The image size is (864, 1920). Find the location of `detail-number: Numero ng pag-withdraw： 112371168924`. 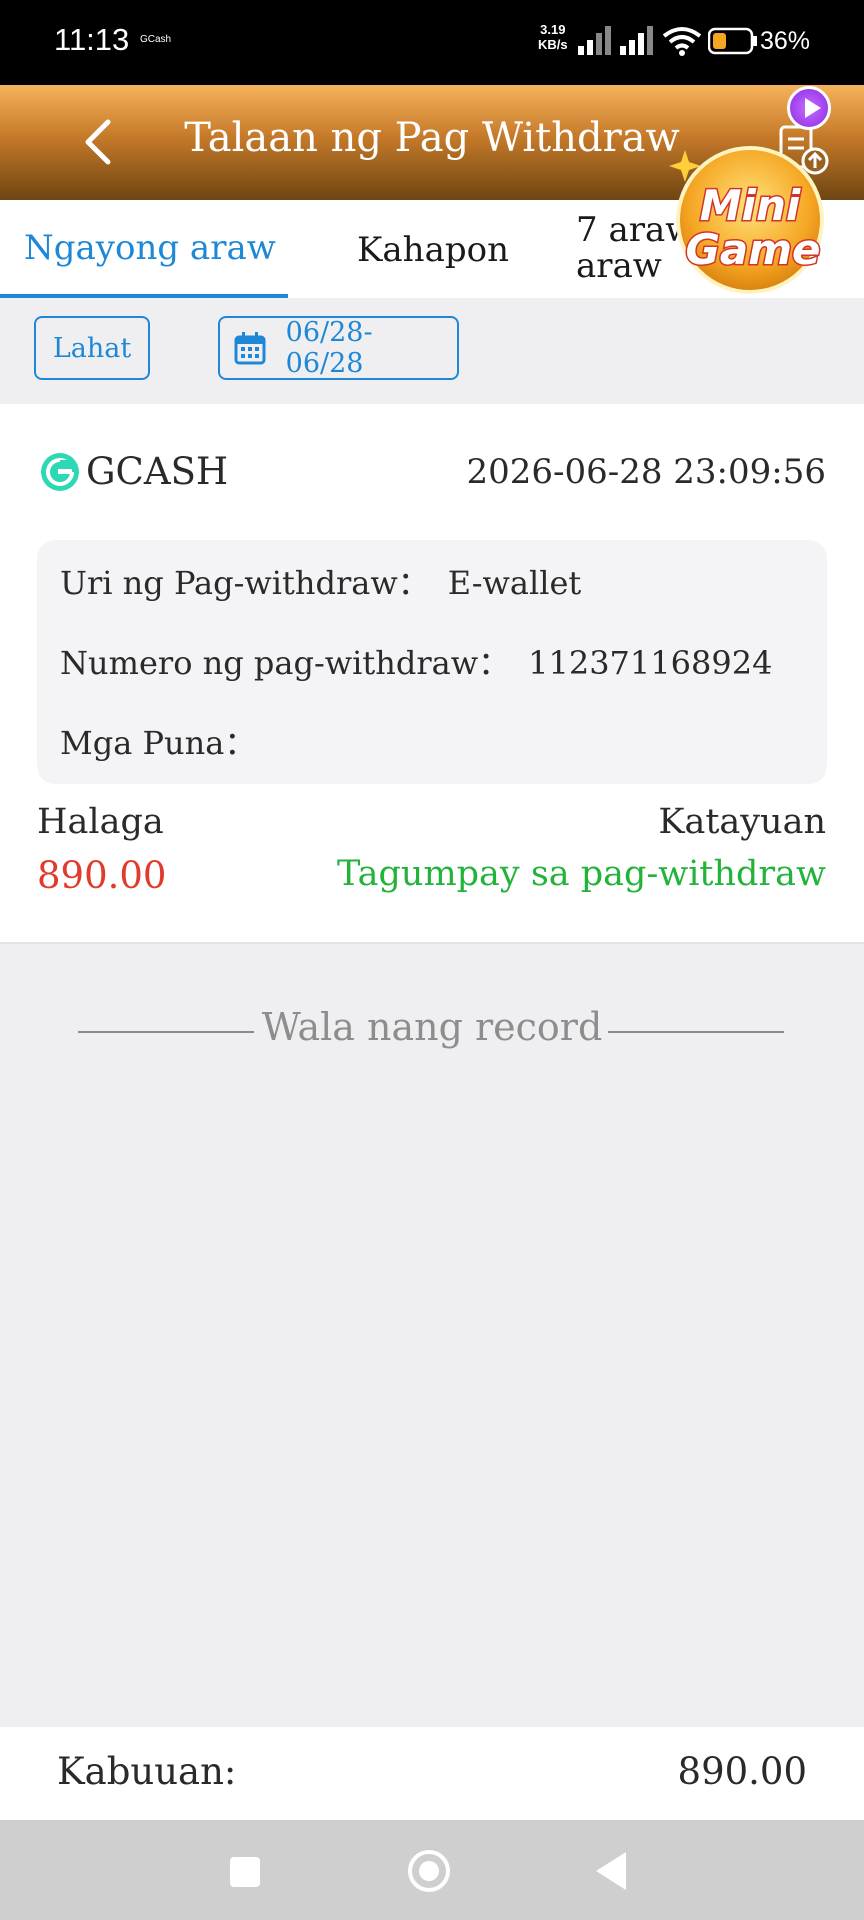

detail-number: Numero ng pag-withdraw： 112371168924 is located at coordinates (416, 663).